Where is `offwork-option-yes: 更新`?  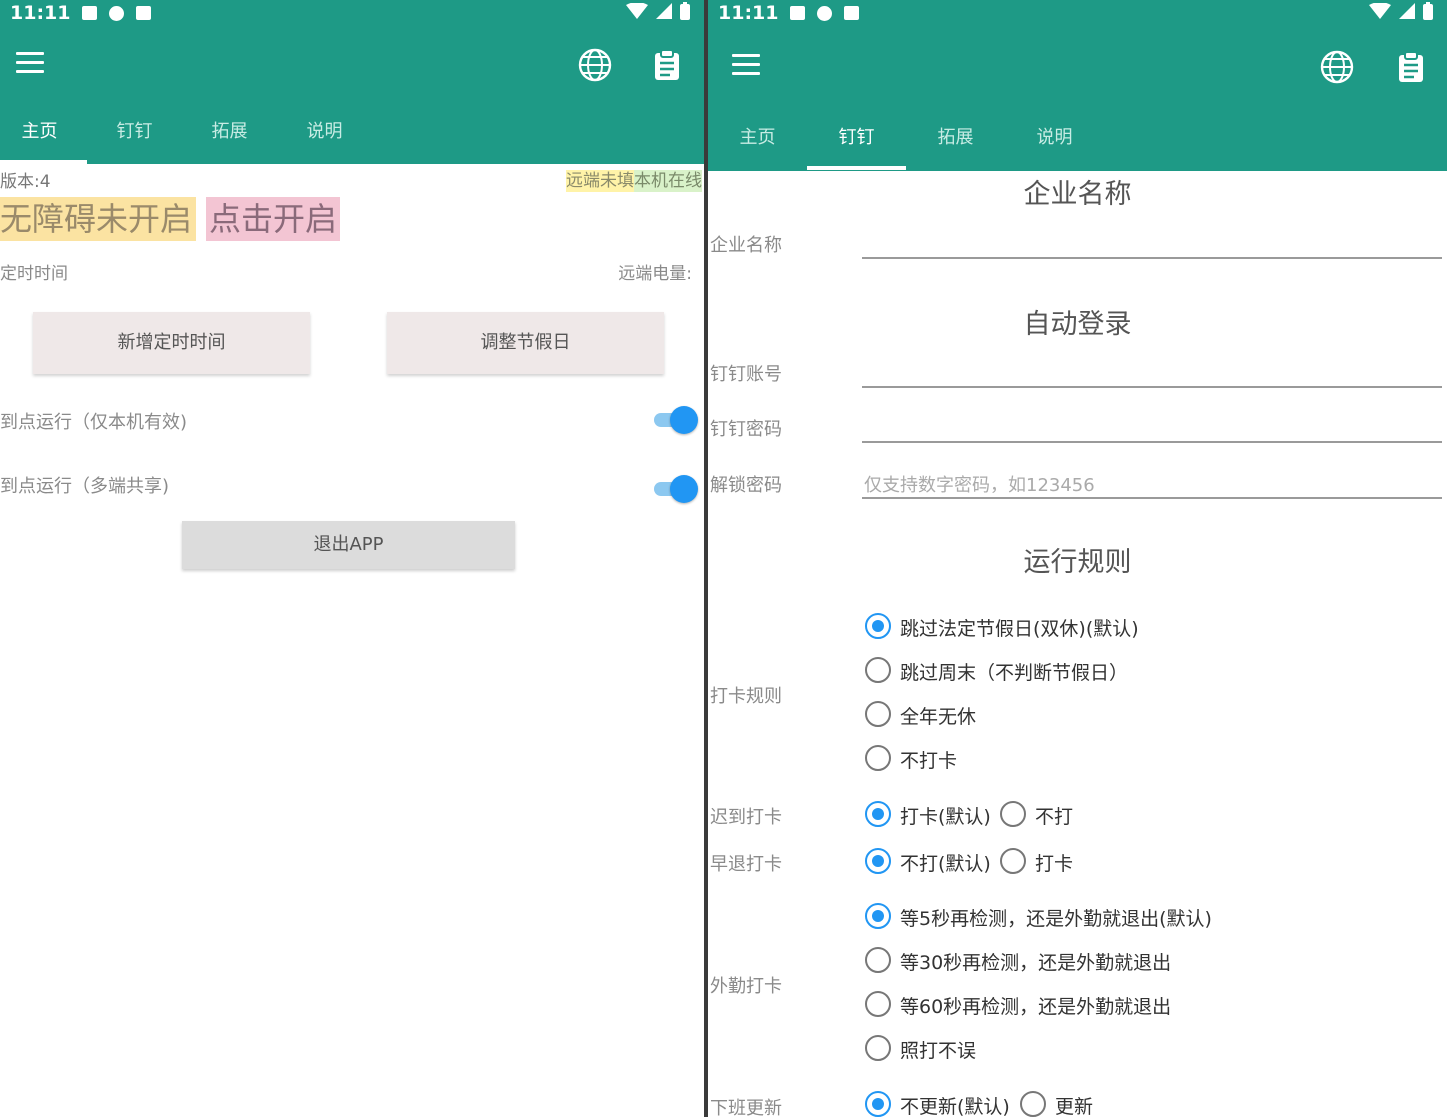 offwork-option-yes: 更新 is located at coordinates (1074, 1104).